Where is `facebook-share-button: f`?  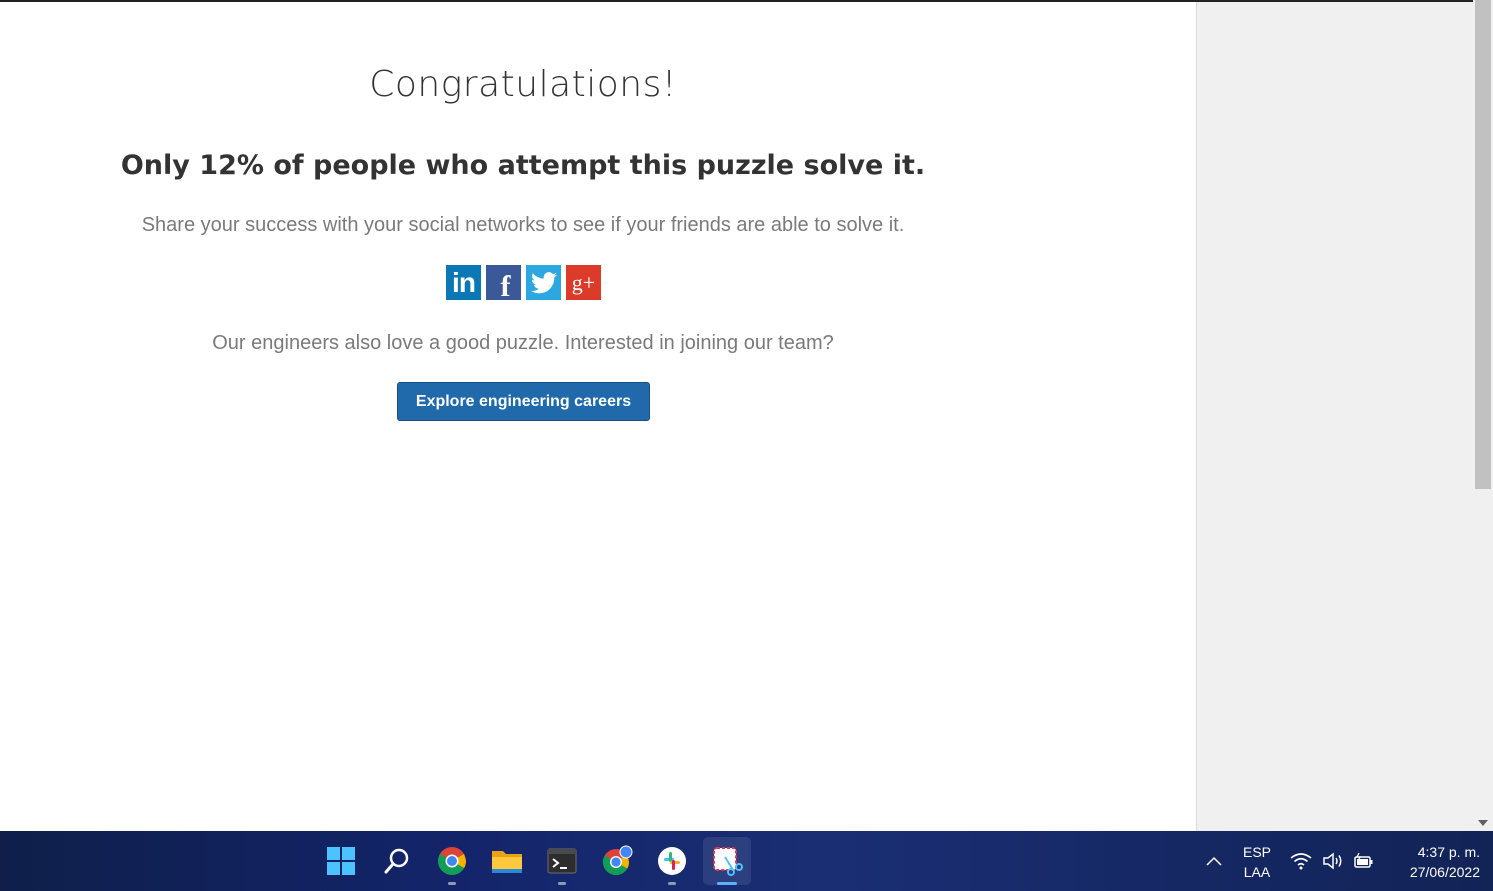 facebook-share-button: f is located at coordinates (503, 284).